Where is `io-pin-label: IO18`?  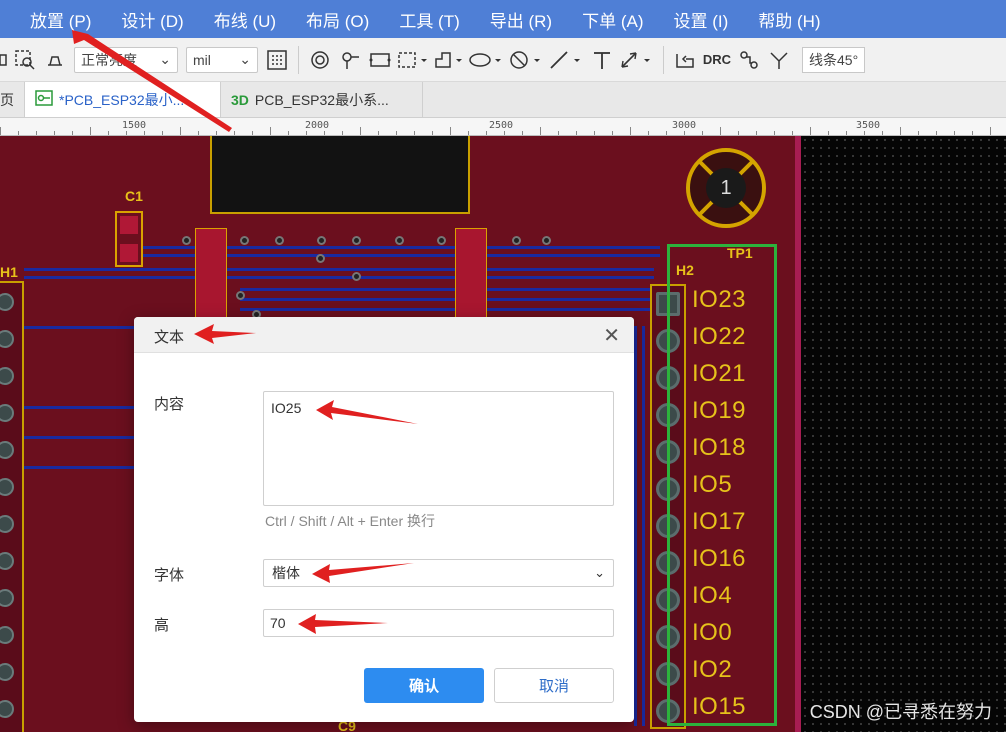 io-pin-label: IO18 is located at coordinates (719, 448).